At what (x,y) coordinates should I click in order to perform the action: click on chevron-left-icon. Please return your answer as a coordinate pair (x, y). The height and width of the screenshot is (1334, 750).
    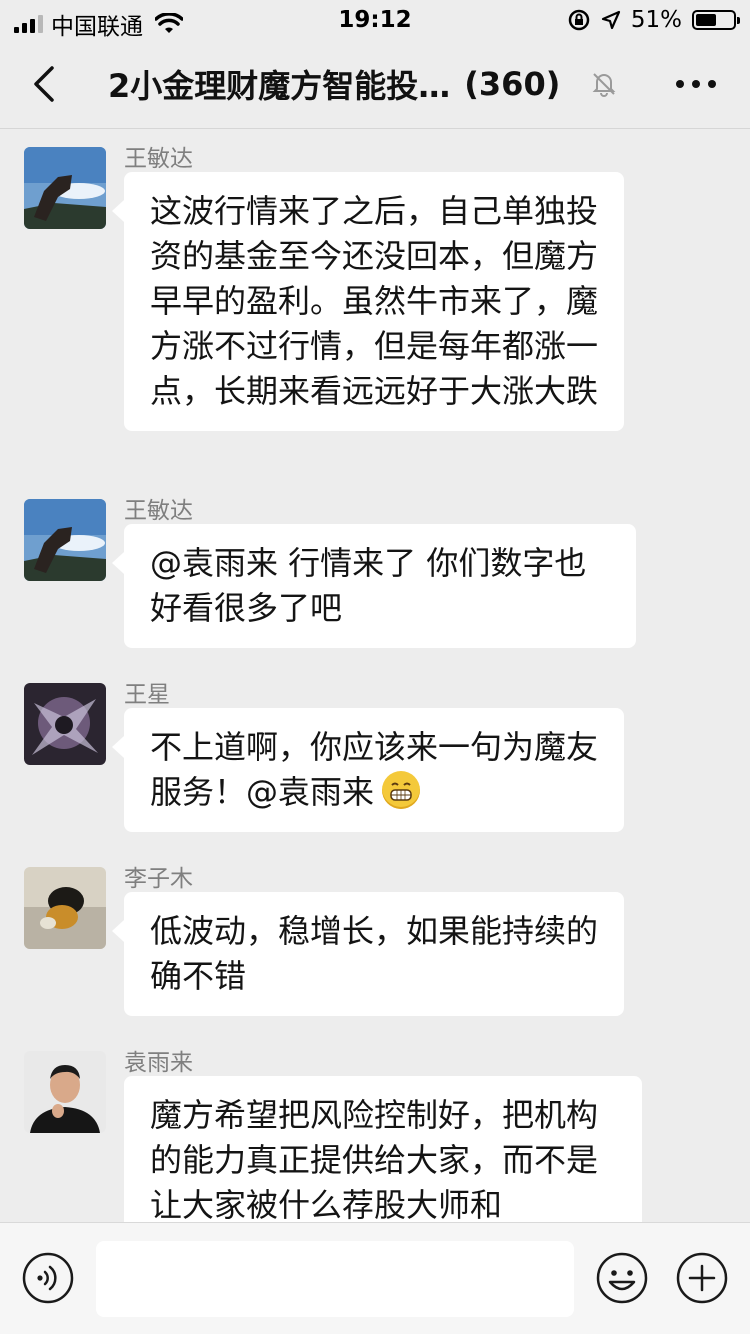
    Looking at the image, I should click on (44, 84).